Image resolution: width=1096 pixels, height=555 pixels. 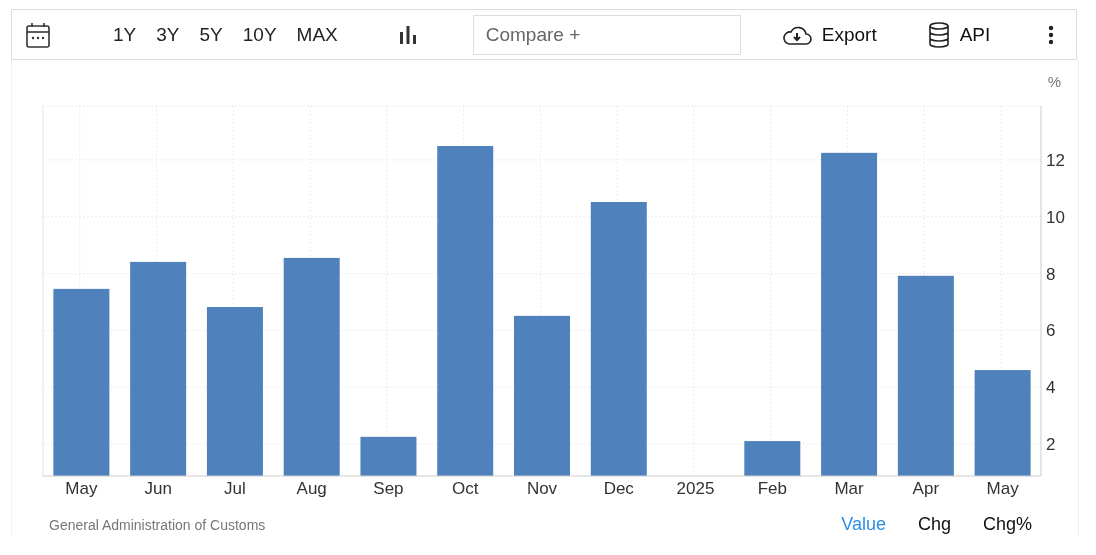 I want to click on x-axis-label: Feb, so click(x=772, y=488).